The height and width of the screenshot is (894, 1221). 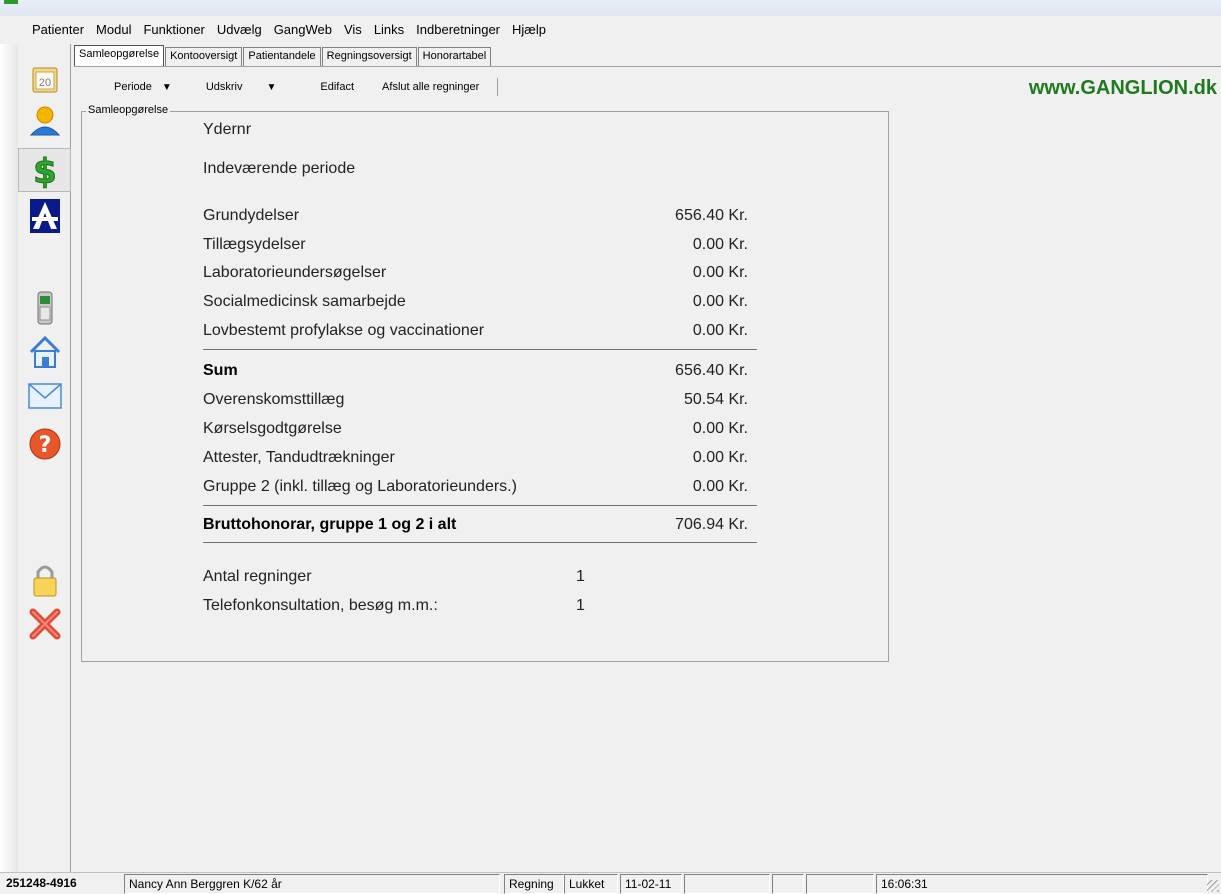 What do you see at coordinates (389, 29) in the screenshot?
I see `menu-links: Links` at bounding box center [389, 29].